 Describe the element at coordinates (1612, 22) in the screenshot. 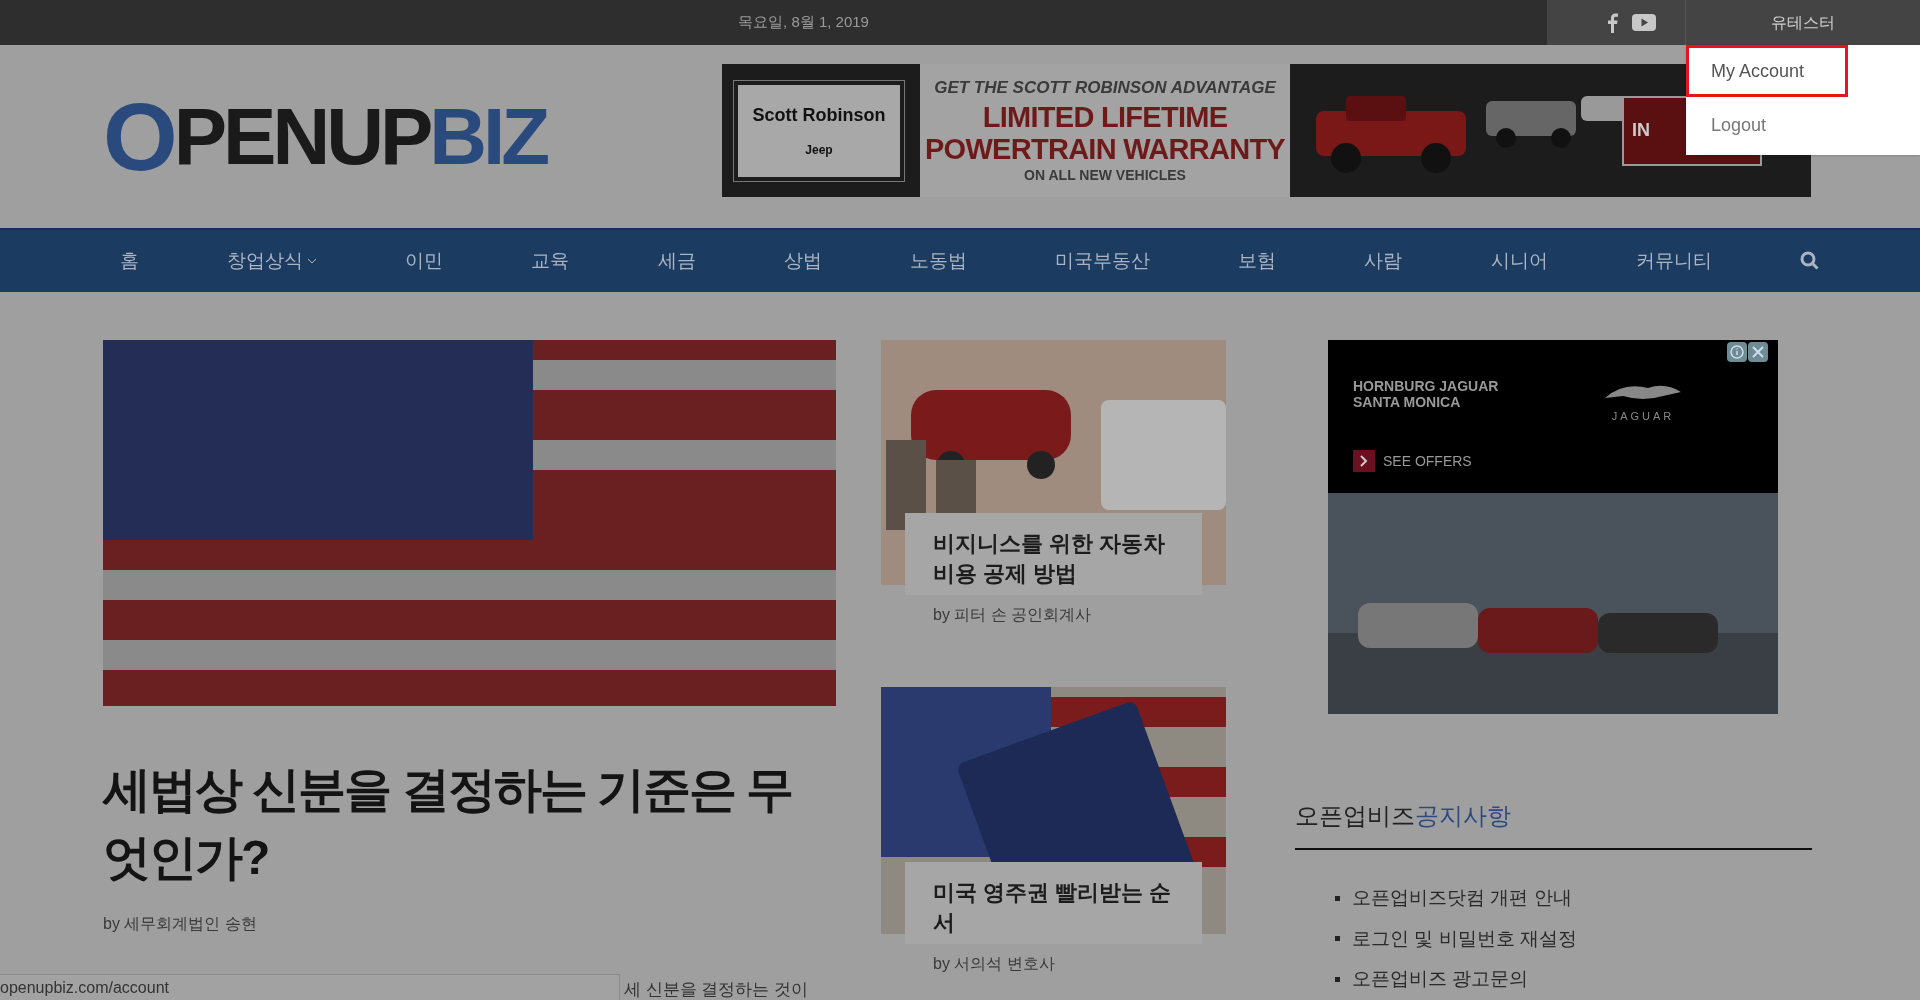

I see `facebook-icon` at that location.